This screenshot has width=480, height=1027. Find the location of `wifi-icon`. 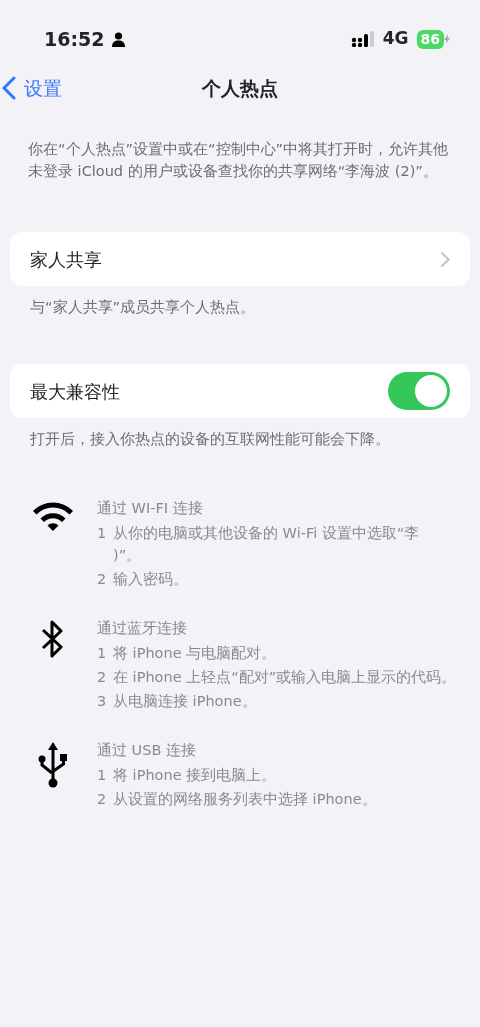

wifi-icon is located at coordinates (53, 516).